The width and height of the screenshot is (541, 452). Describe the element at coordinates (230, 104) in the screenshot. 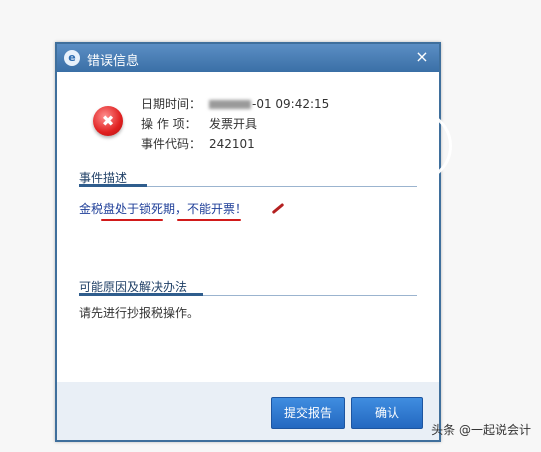

I see `redacted-date` at that location.